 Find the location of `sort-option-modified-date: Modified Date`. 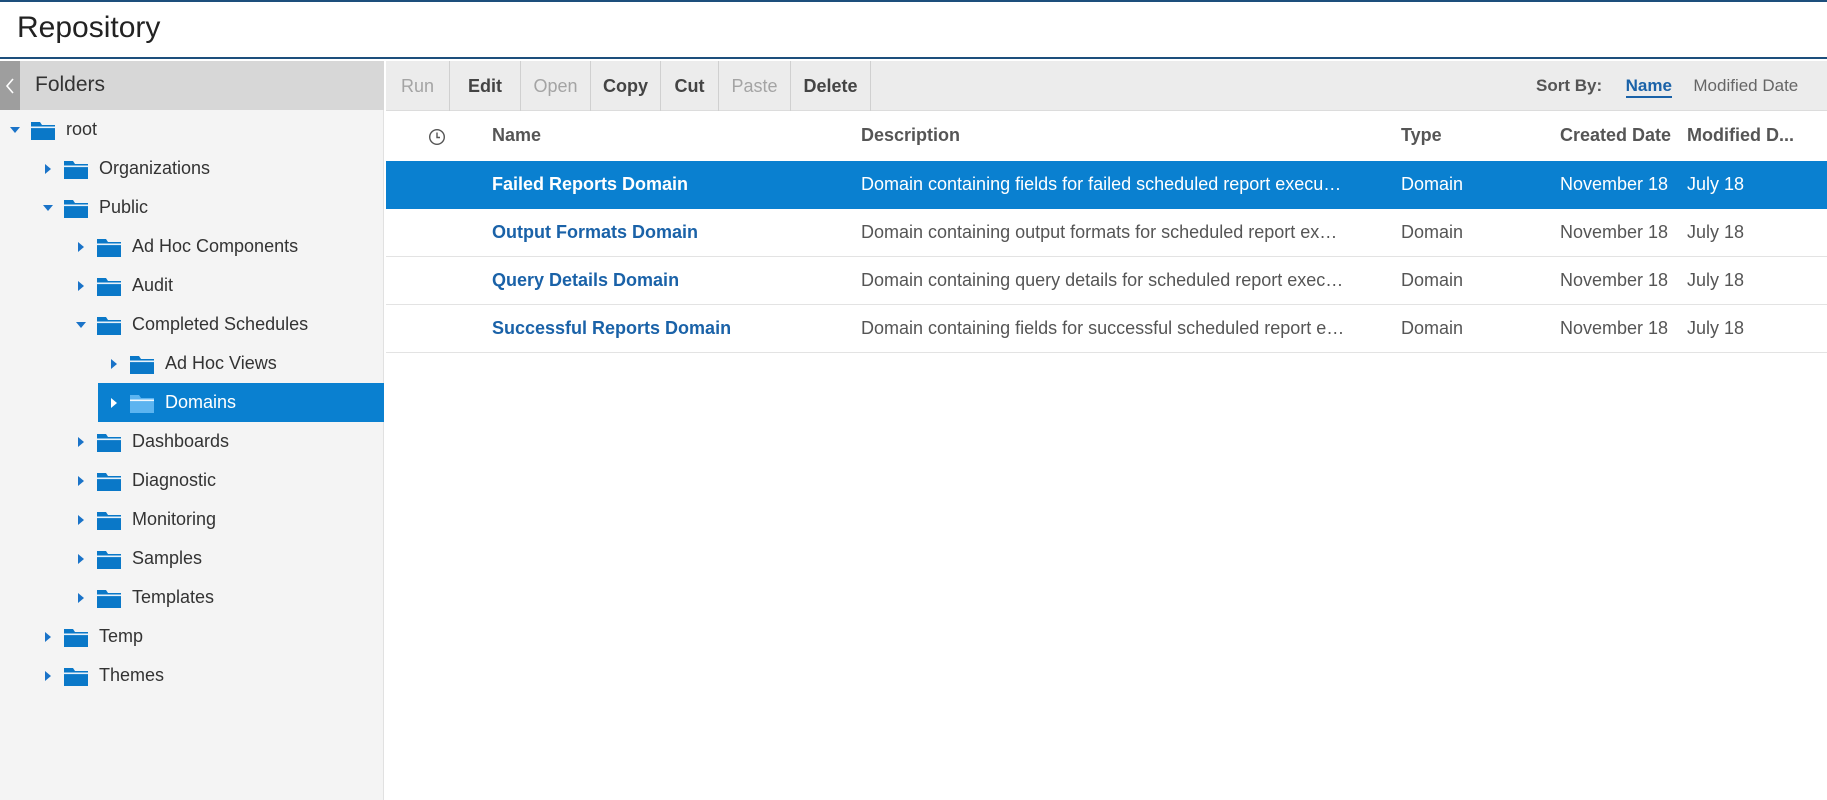

sort-option-modified-date: Modified Date is located at coordinates (1745, 85).